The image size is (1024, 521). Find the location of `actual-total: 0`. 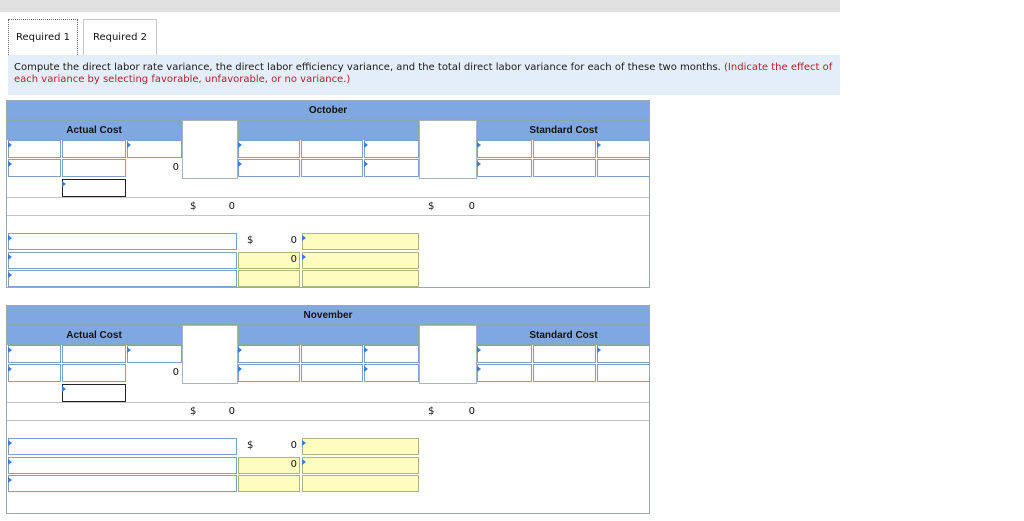

actual-total: 0 is located at coordinates (231, 411).